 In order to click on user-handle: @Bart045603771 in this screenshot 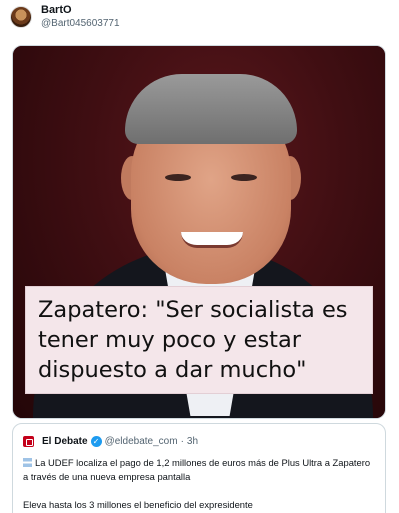, I will do `click(80, 23)`.